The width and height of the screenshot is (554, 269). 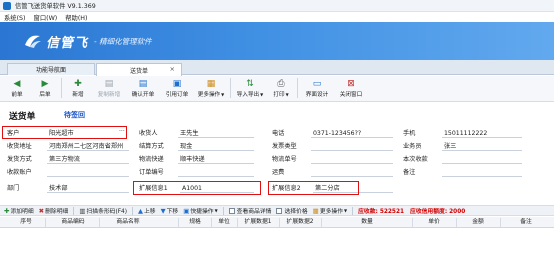 What do you see at coordinates (46, 17) in the screenshot?
I see `menu-window: 窗口(W)` at bounding box center [46, 17].